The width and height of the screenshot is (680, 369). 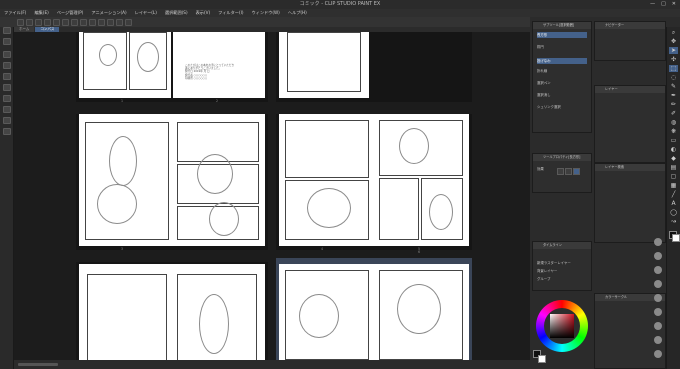 I want to click on page-spread-selected: 6, so click(x=374, y=305).